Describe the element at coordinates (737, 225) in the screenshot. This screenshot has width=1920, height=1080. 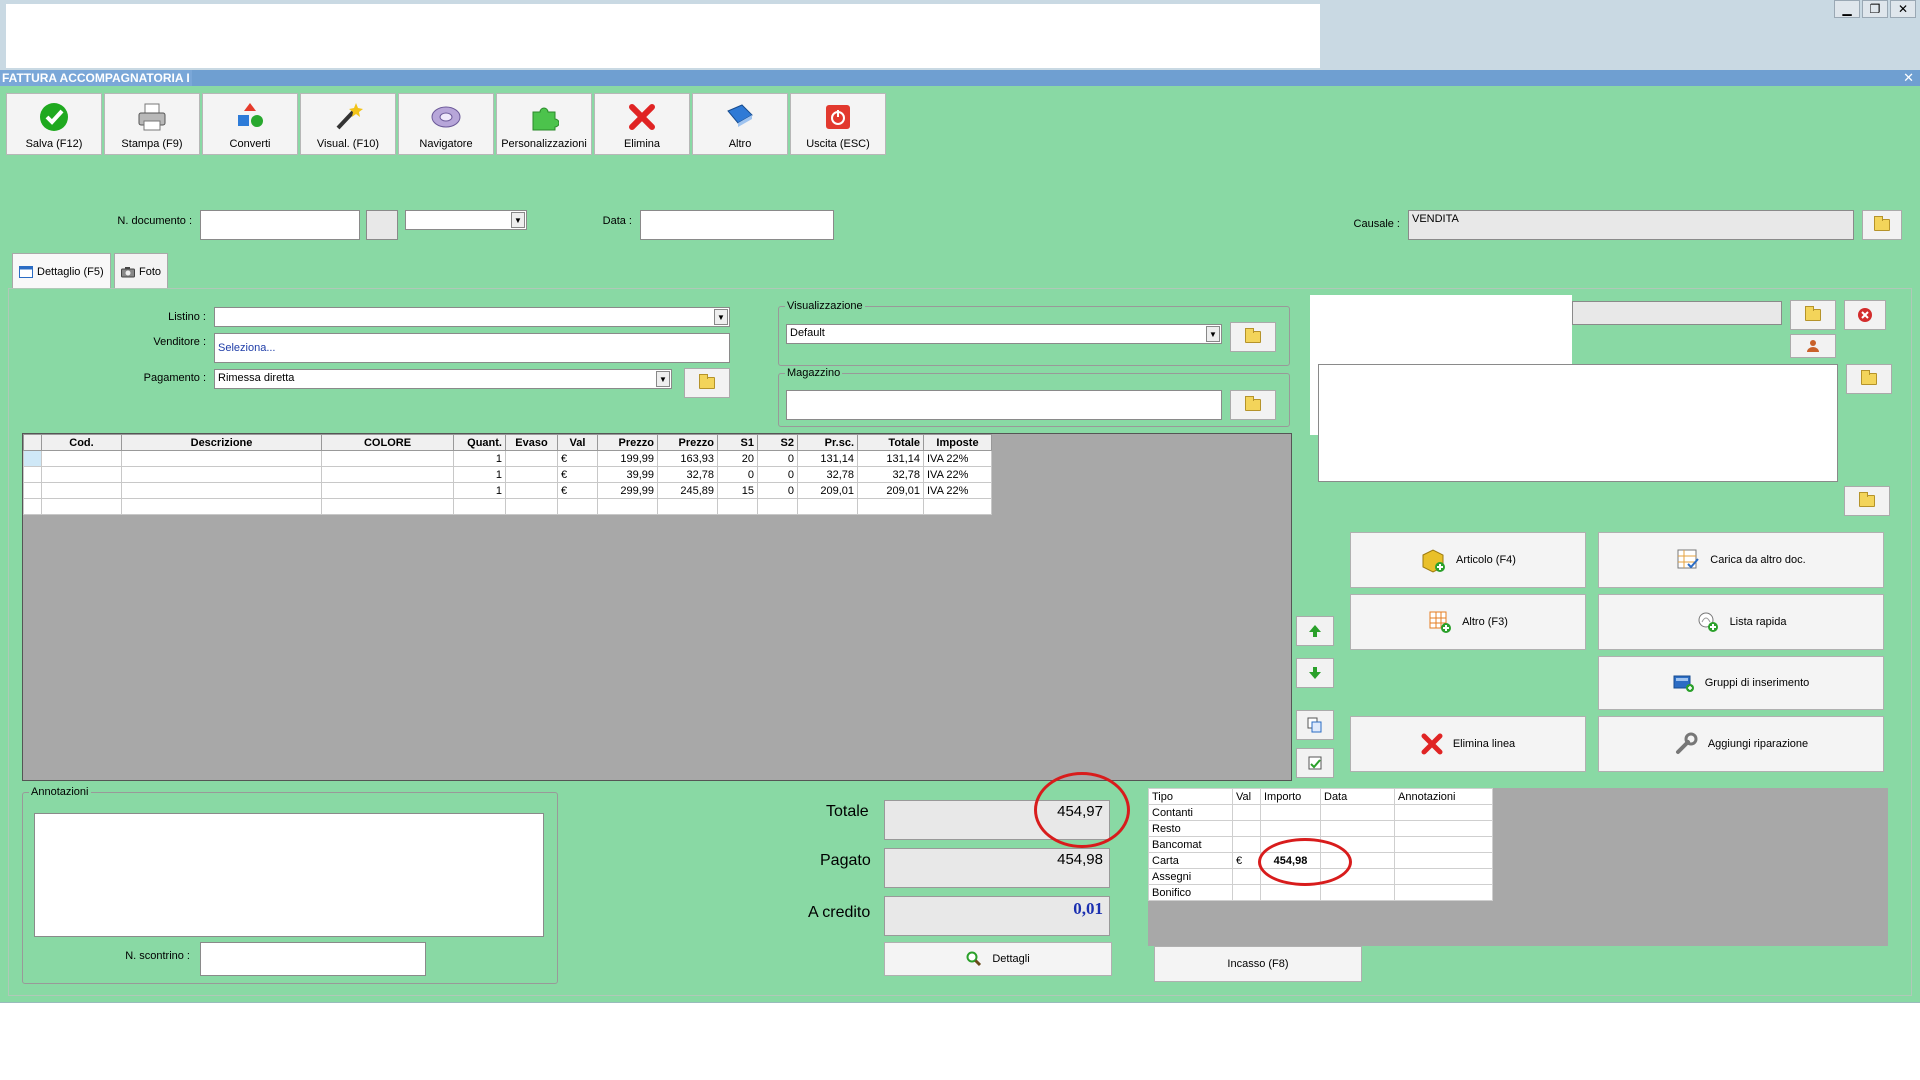
I see `data-input` at that location.